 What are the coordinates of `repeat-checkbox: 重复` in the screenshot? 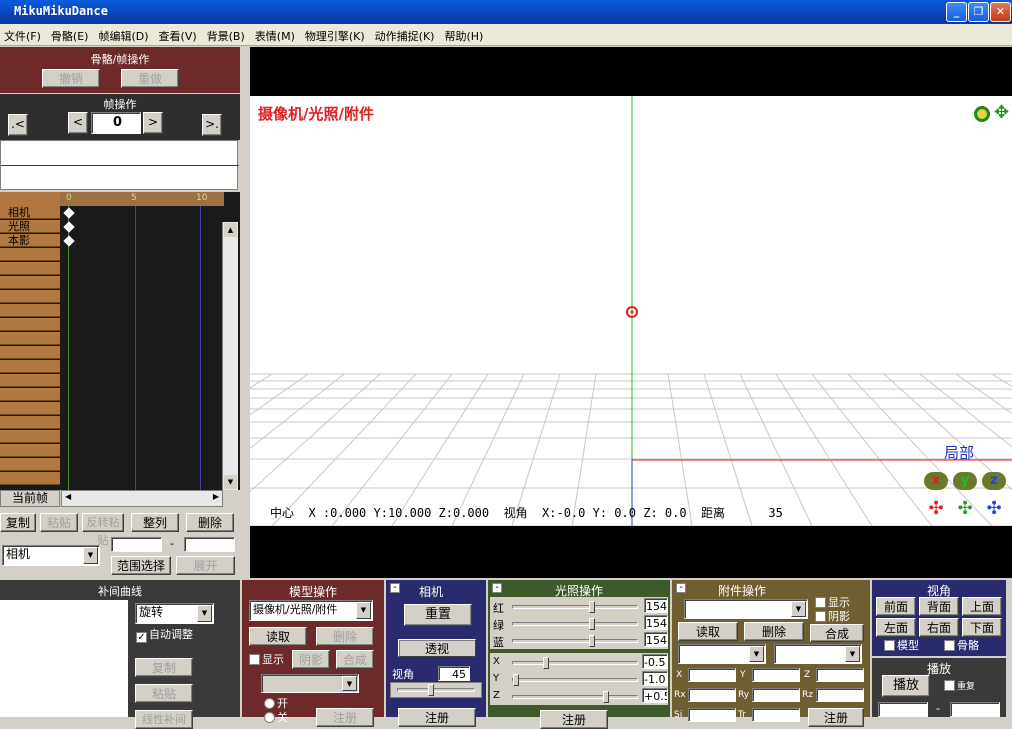 It's located at (959, 686).